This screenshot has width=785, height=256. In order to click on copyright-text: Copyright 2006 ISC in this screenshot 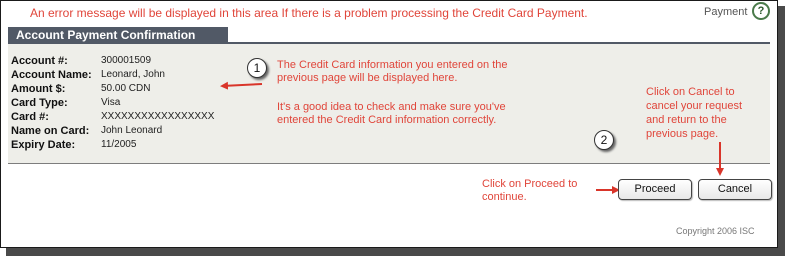, I will do `click(715, 231)`.